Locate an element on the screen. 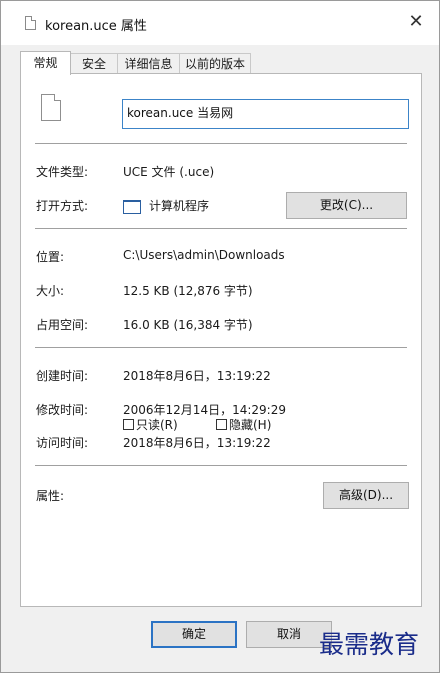 Image resolution: width=440 pixels, height=673 pixels. file-type-icon is located at coordinates (51, 107).